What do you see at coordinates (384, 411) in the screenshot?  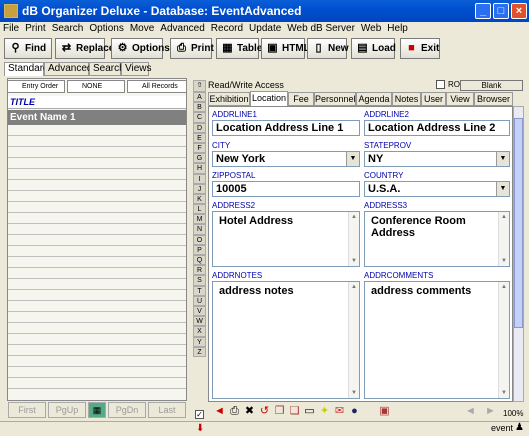 I see `picture-icon: ▣` at bounding box center [384, 411].